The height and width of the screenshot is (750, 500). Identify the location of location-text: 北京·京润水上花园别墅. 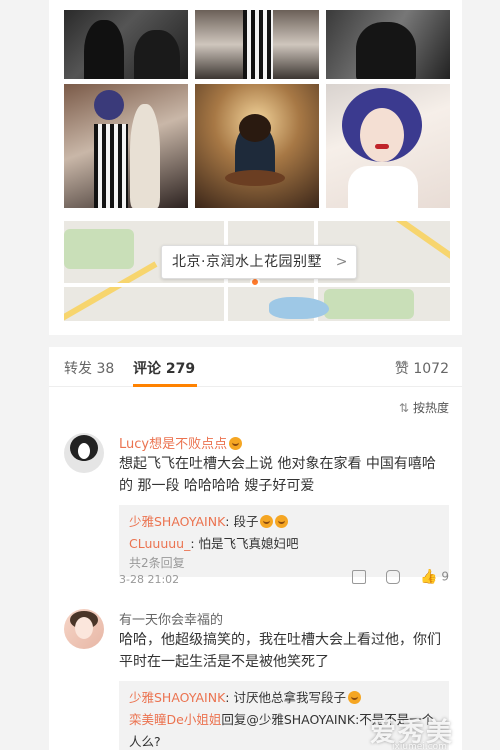
(247, 262).